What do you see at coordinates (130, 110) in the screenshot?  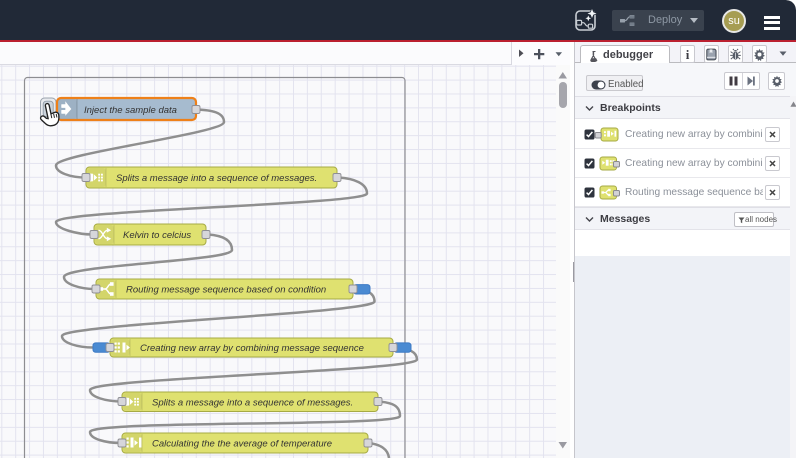 I see `svg-text: Inject the sample data` at bounding box center [130, 110].